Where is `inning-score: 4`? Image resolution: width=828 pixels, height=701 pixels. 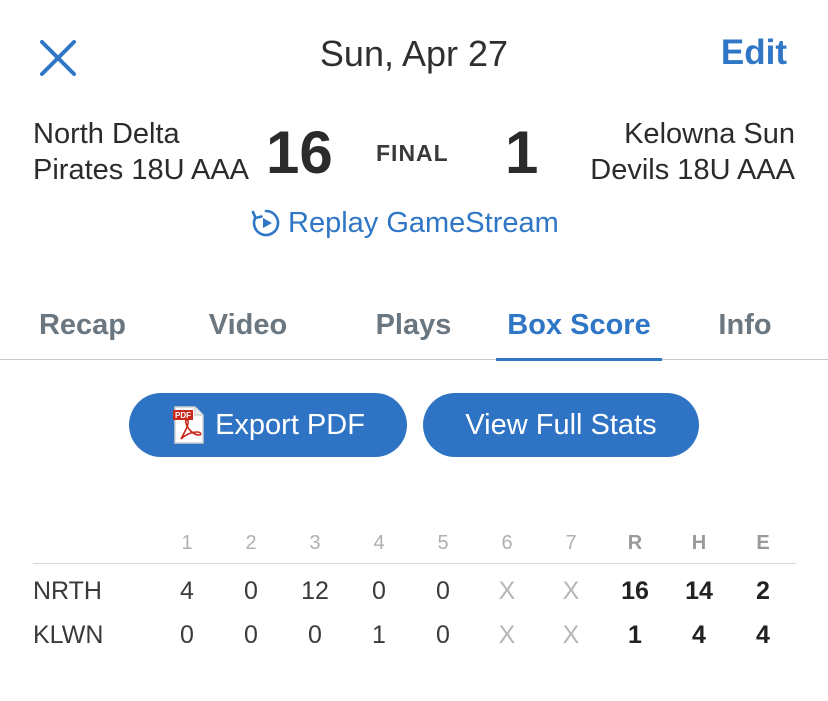
inning-score: 4 is located at coordinates (187, 590).